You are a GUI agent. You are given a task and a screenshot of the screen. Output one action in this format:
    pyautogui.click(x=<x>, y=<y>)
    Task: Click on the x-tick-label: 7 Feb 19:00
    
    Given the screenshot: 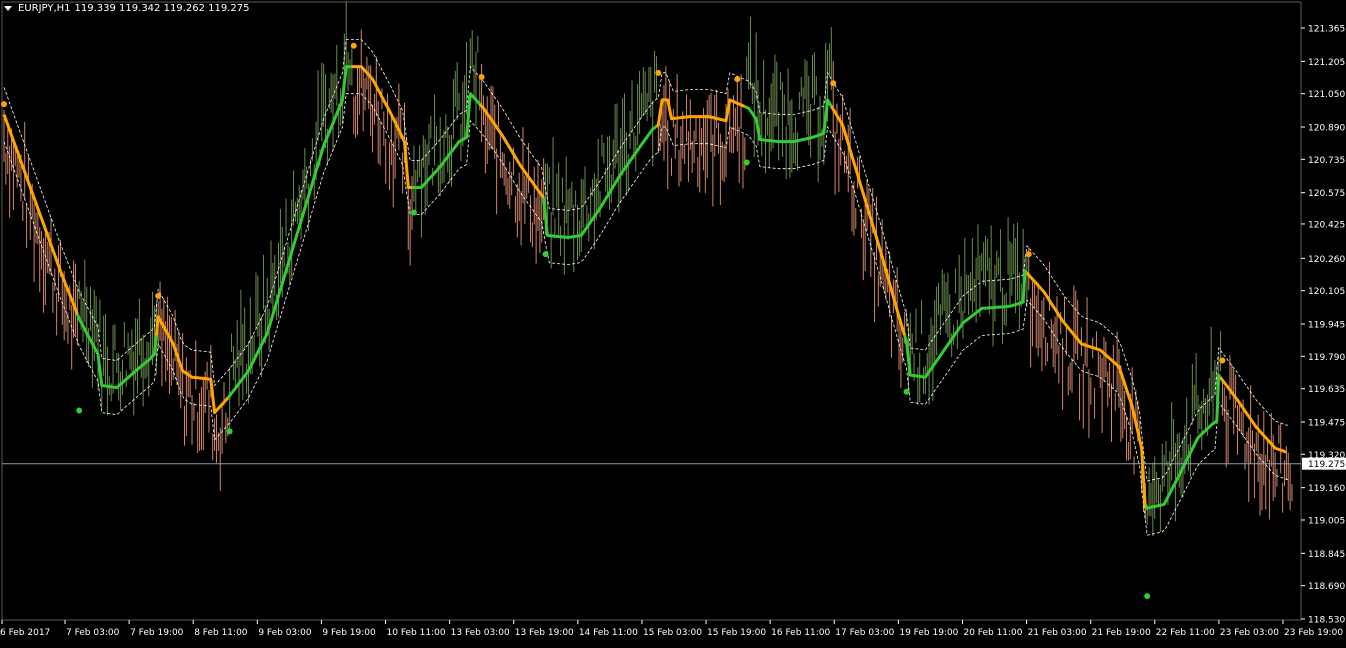 What is the action you would take?
    pyautogui.click(x=157, y=633)
    